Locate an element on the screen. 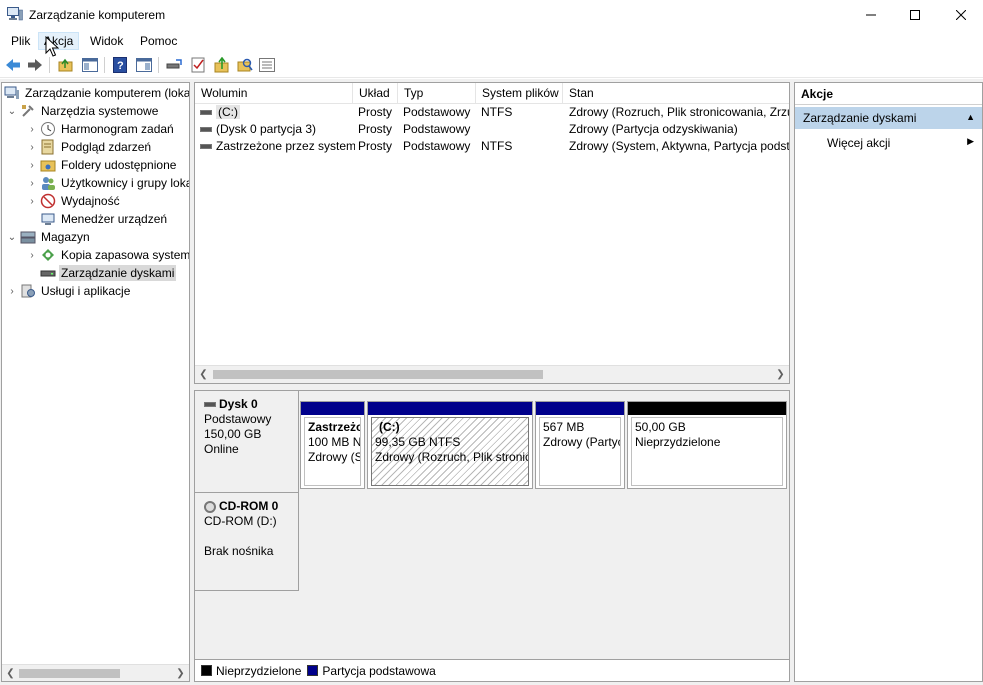 Image resolution: width=983 pixels, height=685 pixels. back-arrow-icon is located at coordinates (13, 65).